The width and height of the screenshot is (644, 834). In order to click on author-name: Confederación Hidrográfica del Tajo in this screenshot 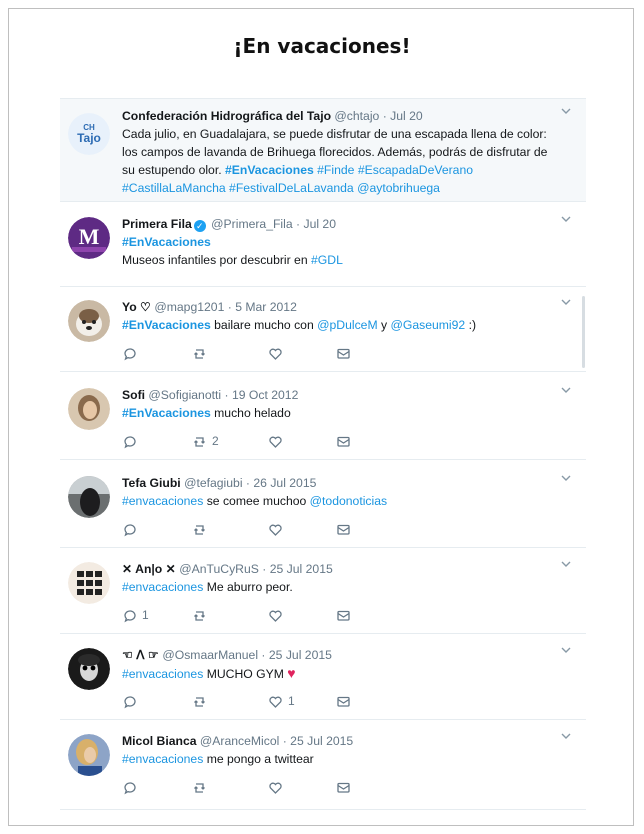, I will do `click(226, 116)`.